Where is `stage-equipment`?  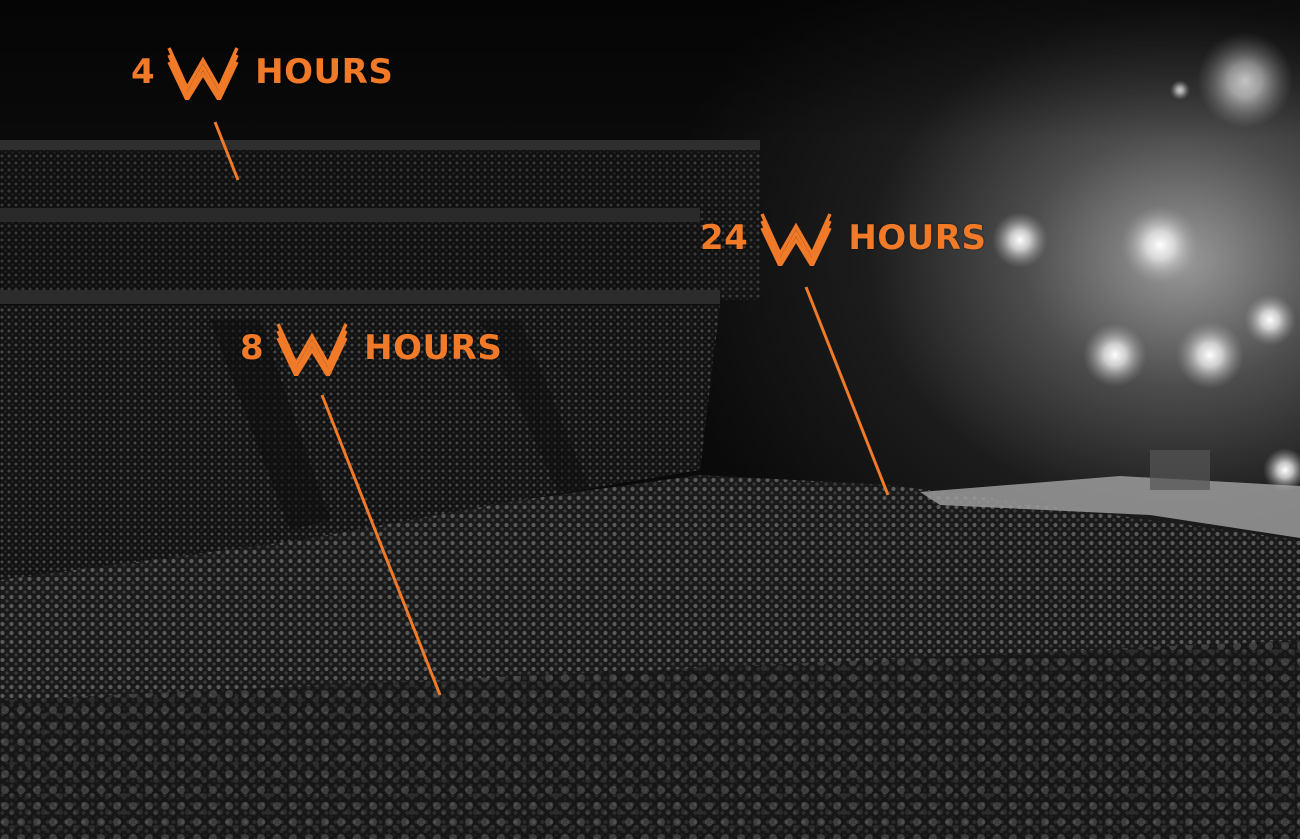 stage-equipment is located at coordinates (1180, 470).